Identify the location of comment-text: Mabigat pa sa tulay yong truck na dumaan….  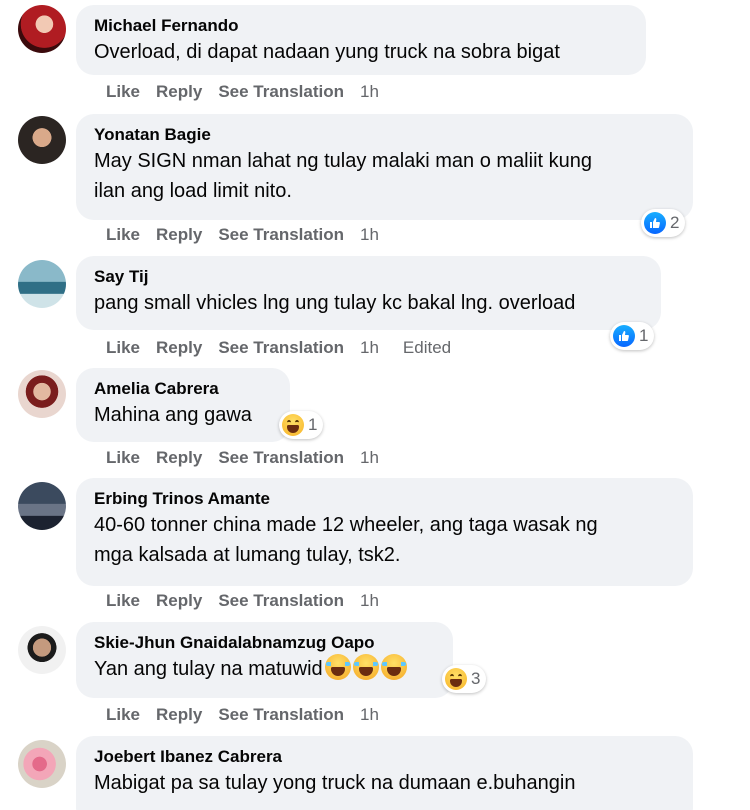
(335, 783).